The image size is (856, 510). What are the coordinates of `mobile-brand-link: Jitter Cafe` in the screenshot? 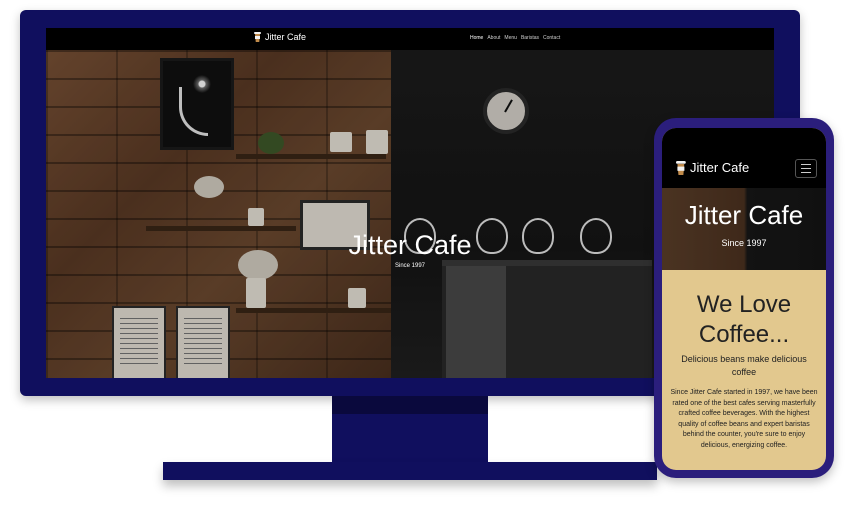 It's located at (712, 167).